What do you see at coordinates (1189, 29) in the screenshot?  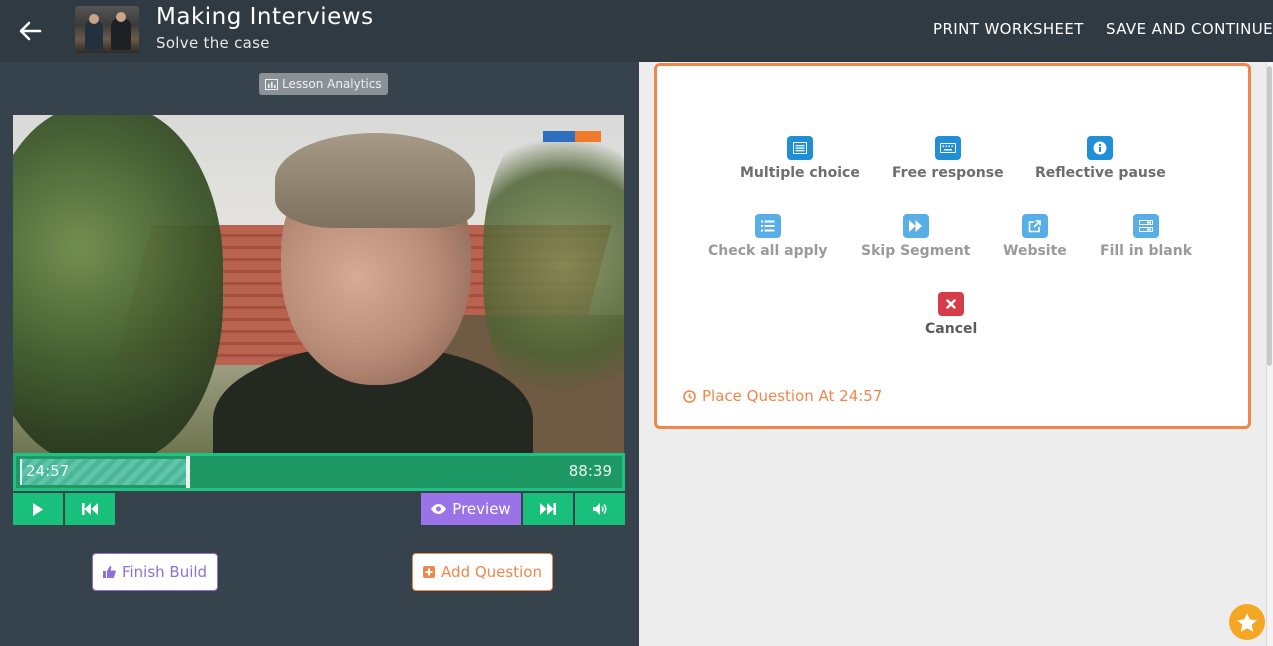 I see `save-and-continue-button: SAVE AND CONTINUE` at bounding box center [1189, 29].